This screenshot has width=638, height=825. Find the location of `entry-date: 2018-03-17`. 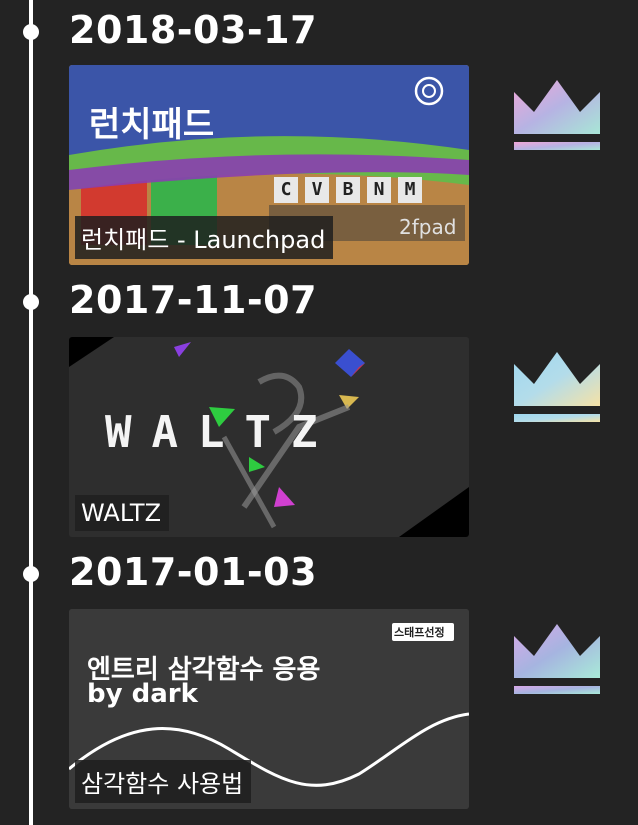

entry-date: 2018-03-17 is located at coordinates (193, 30).